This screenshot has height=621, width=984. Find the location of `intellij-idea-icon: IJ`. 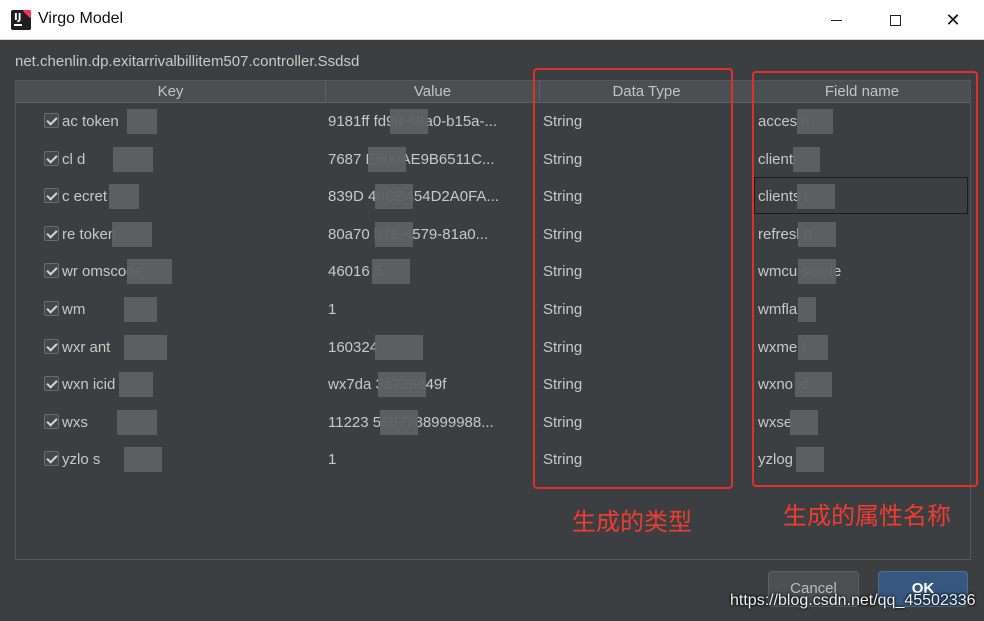

intellij-idea-icon: IJ is located at coordinates (21, 20).